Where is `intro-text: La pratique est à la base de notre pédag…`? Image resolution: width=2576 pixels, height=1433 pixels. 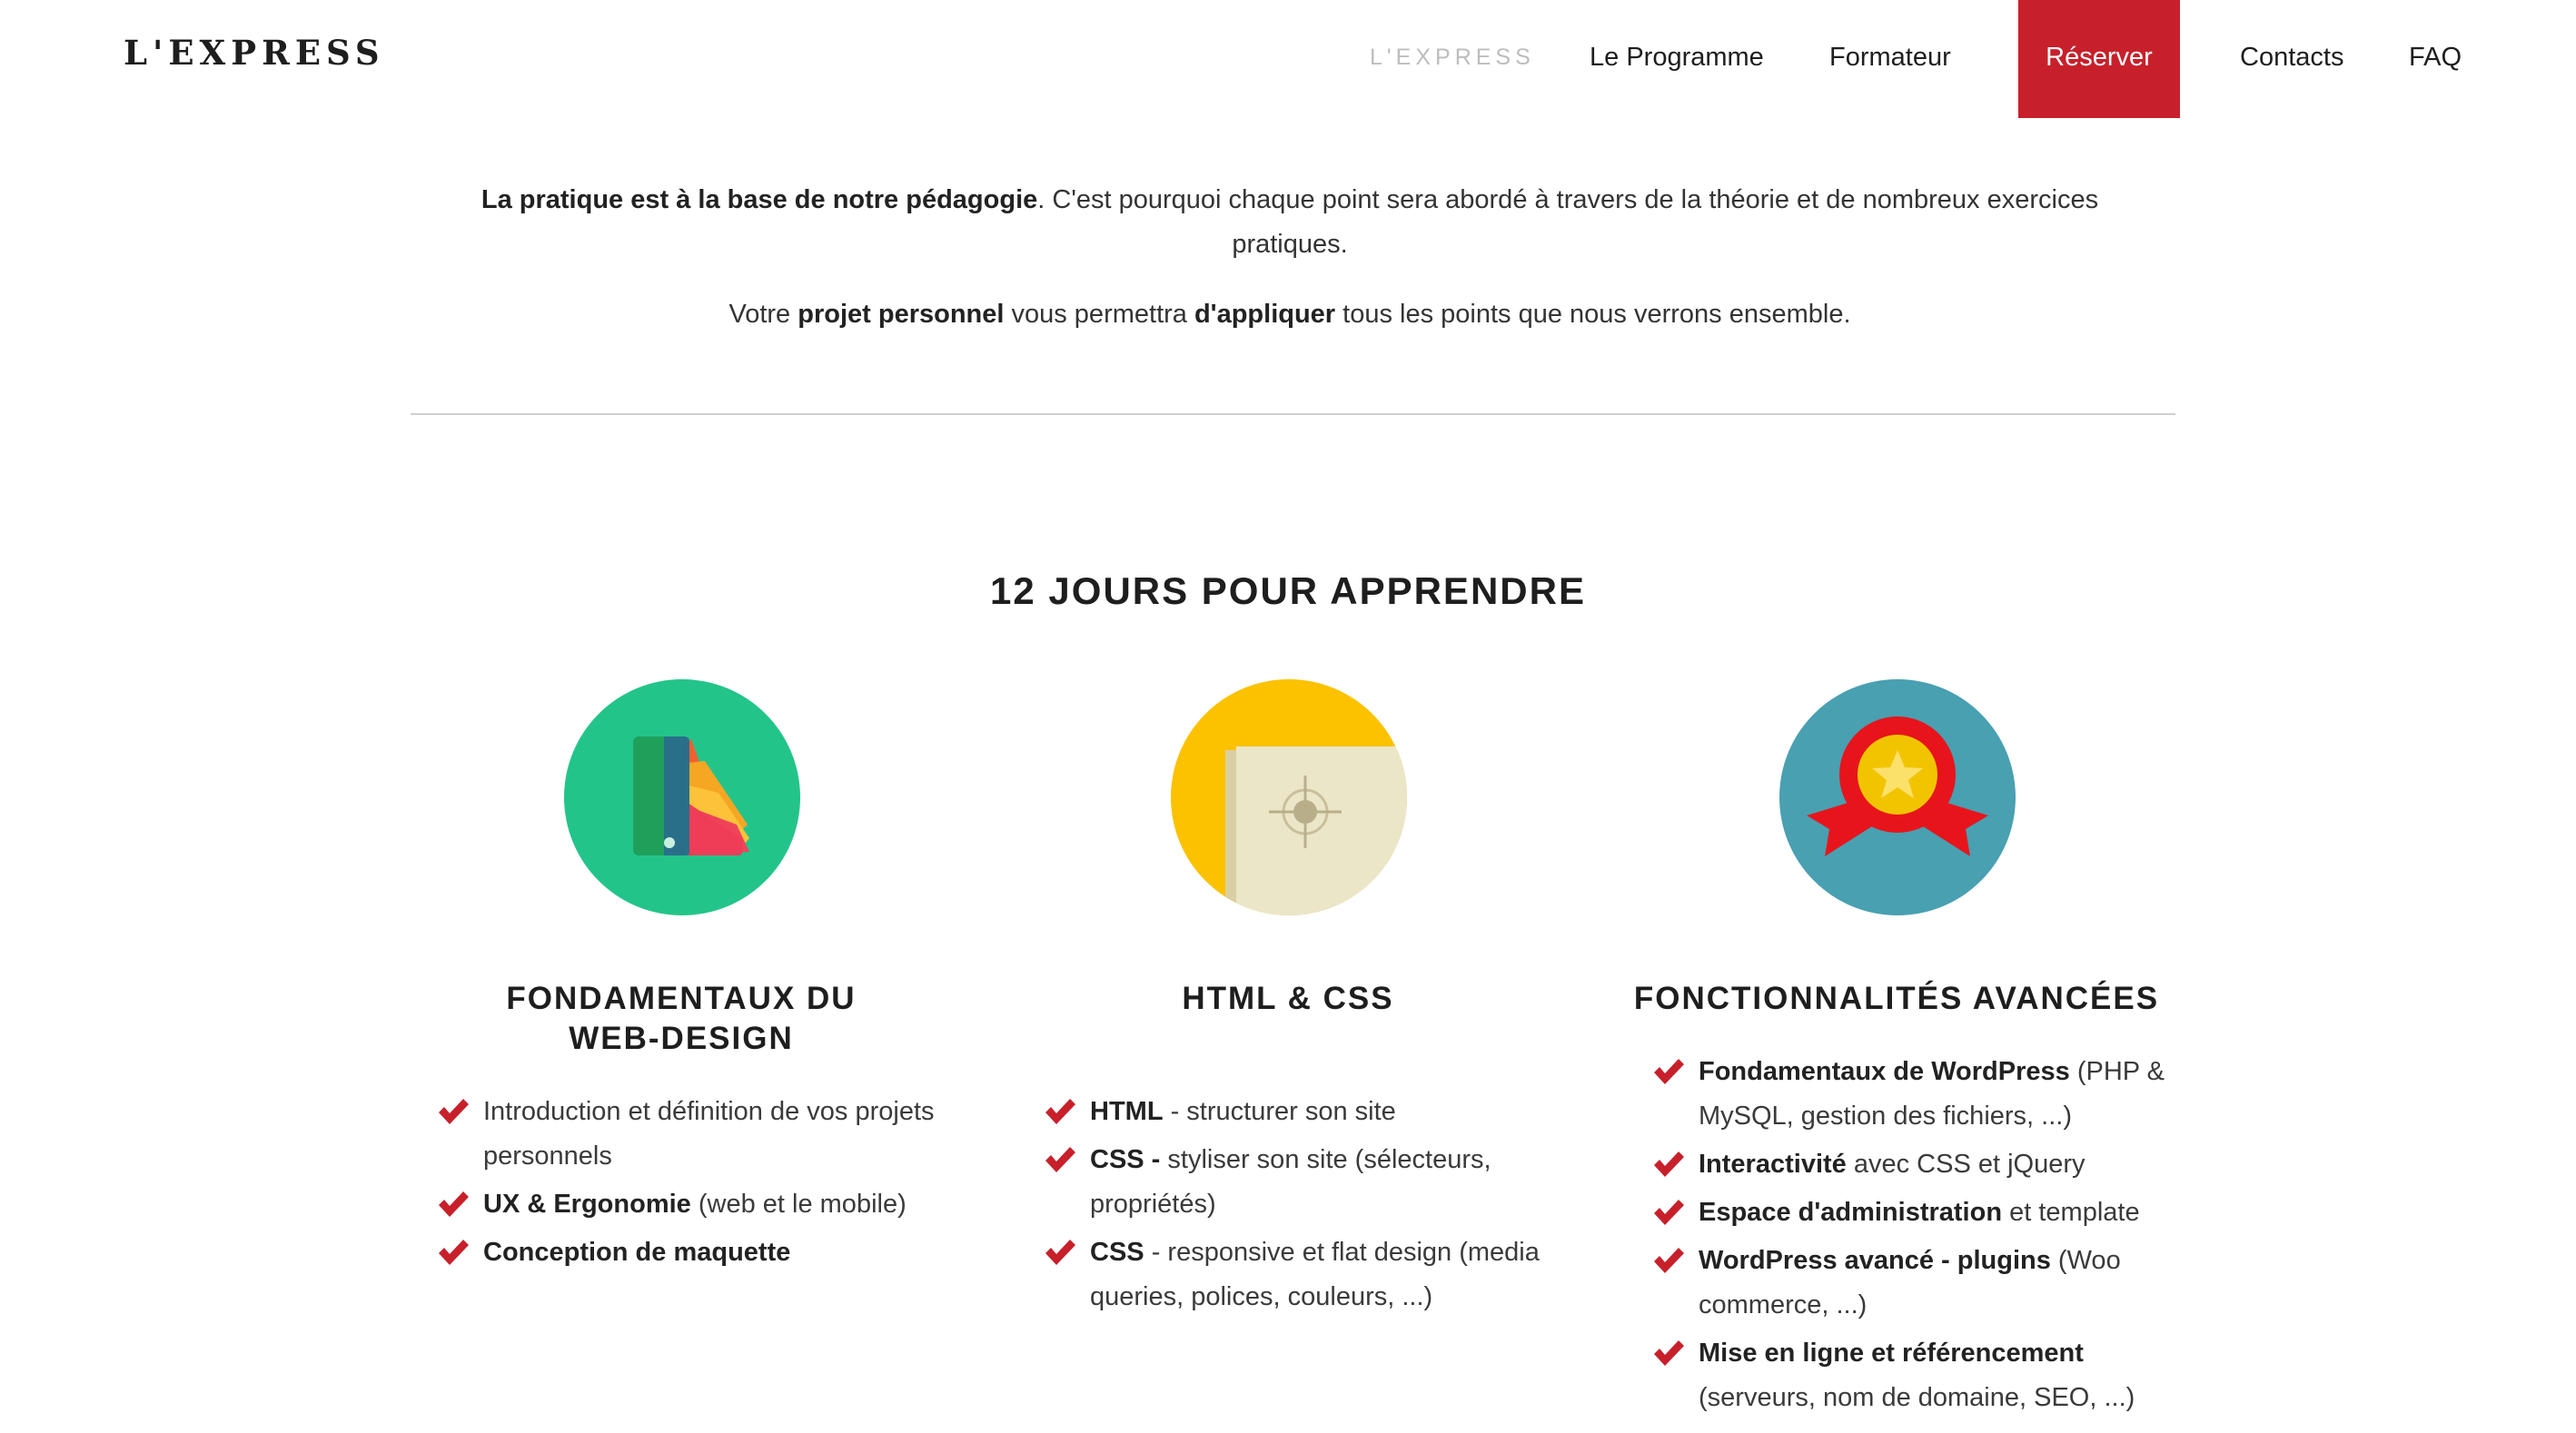 intro-text: La pratique est à la base de notre pédag… is located at coordinates (1290, 257).